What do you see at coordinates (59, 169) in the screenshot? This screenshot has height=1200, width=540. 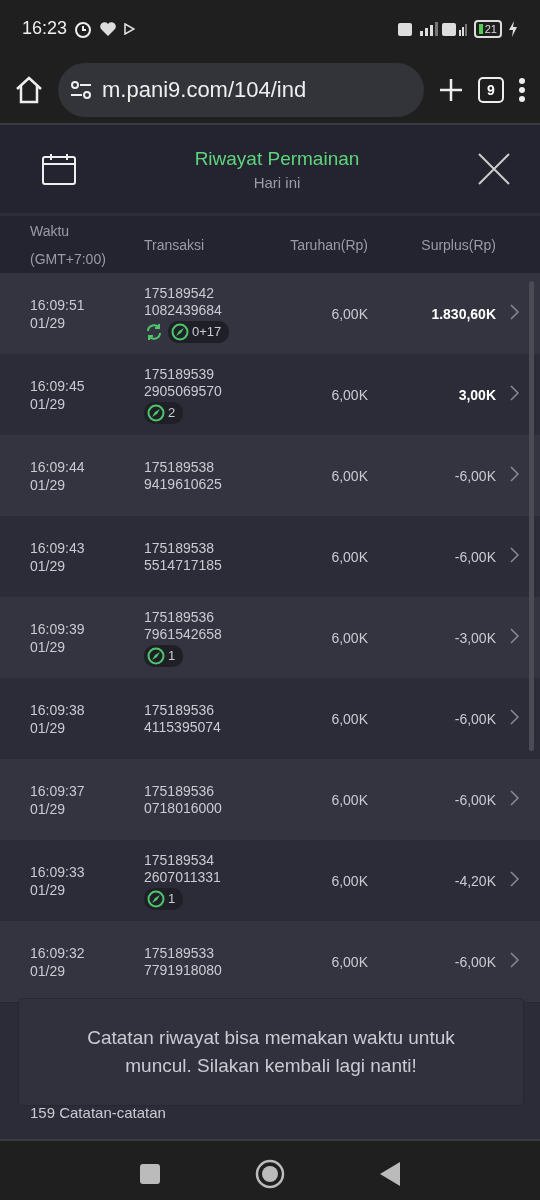 I see `calendar-icon` at bounding box center [59, 169].